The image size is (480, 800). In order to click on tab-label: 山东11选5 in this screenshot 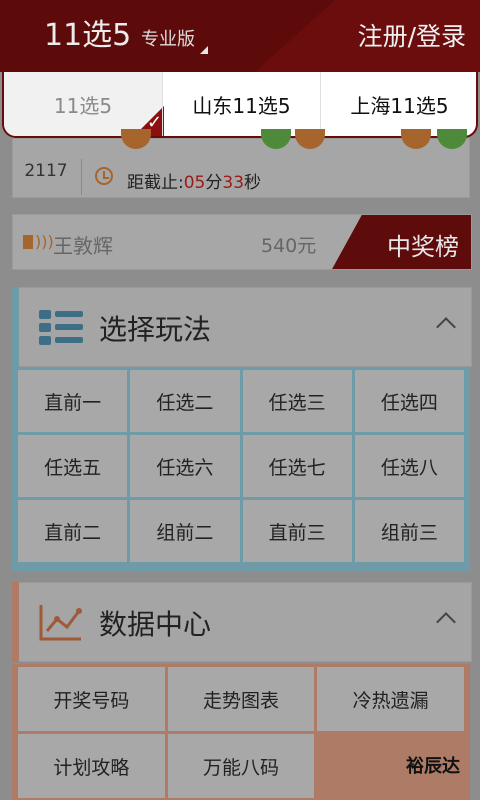, I will do `click(241, 105)`.